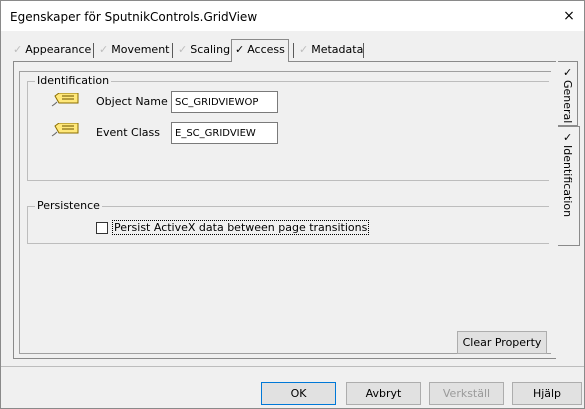 Image resolution: width=585 pixels, height=409 pixels. What do you see at coordinates (567, 181) in the screenshot?
I see `side-tab-label: Identification` at bounding box center [567, 181].